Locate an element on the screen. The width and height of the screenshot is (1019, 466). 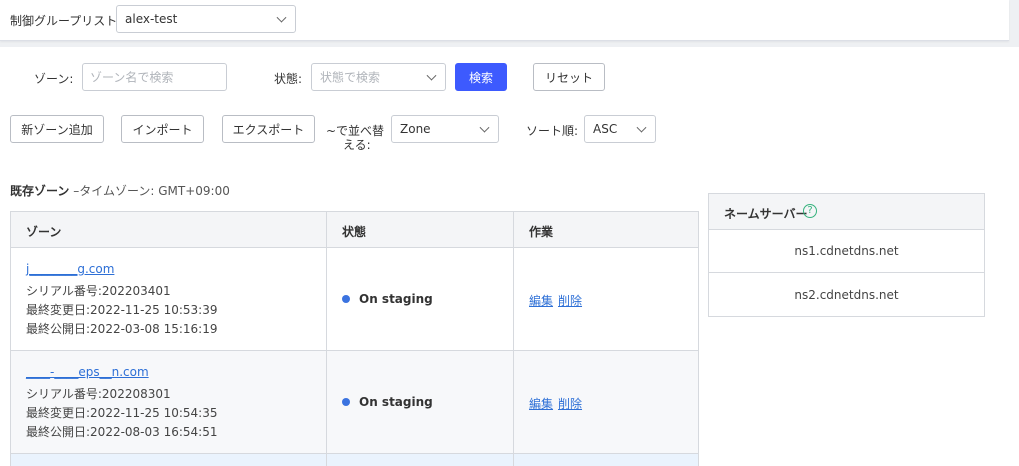
nameserver-header: ネームサーバー ? is located at coordinates (846, 212).